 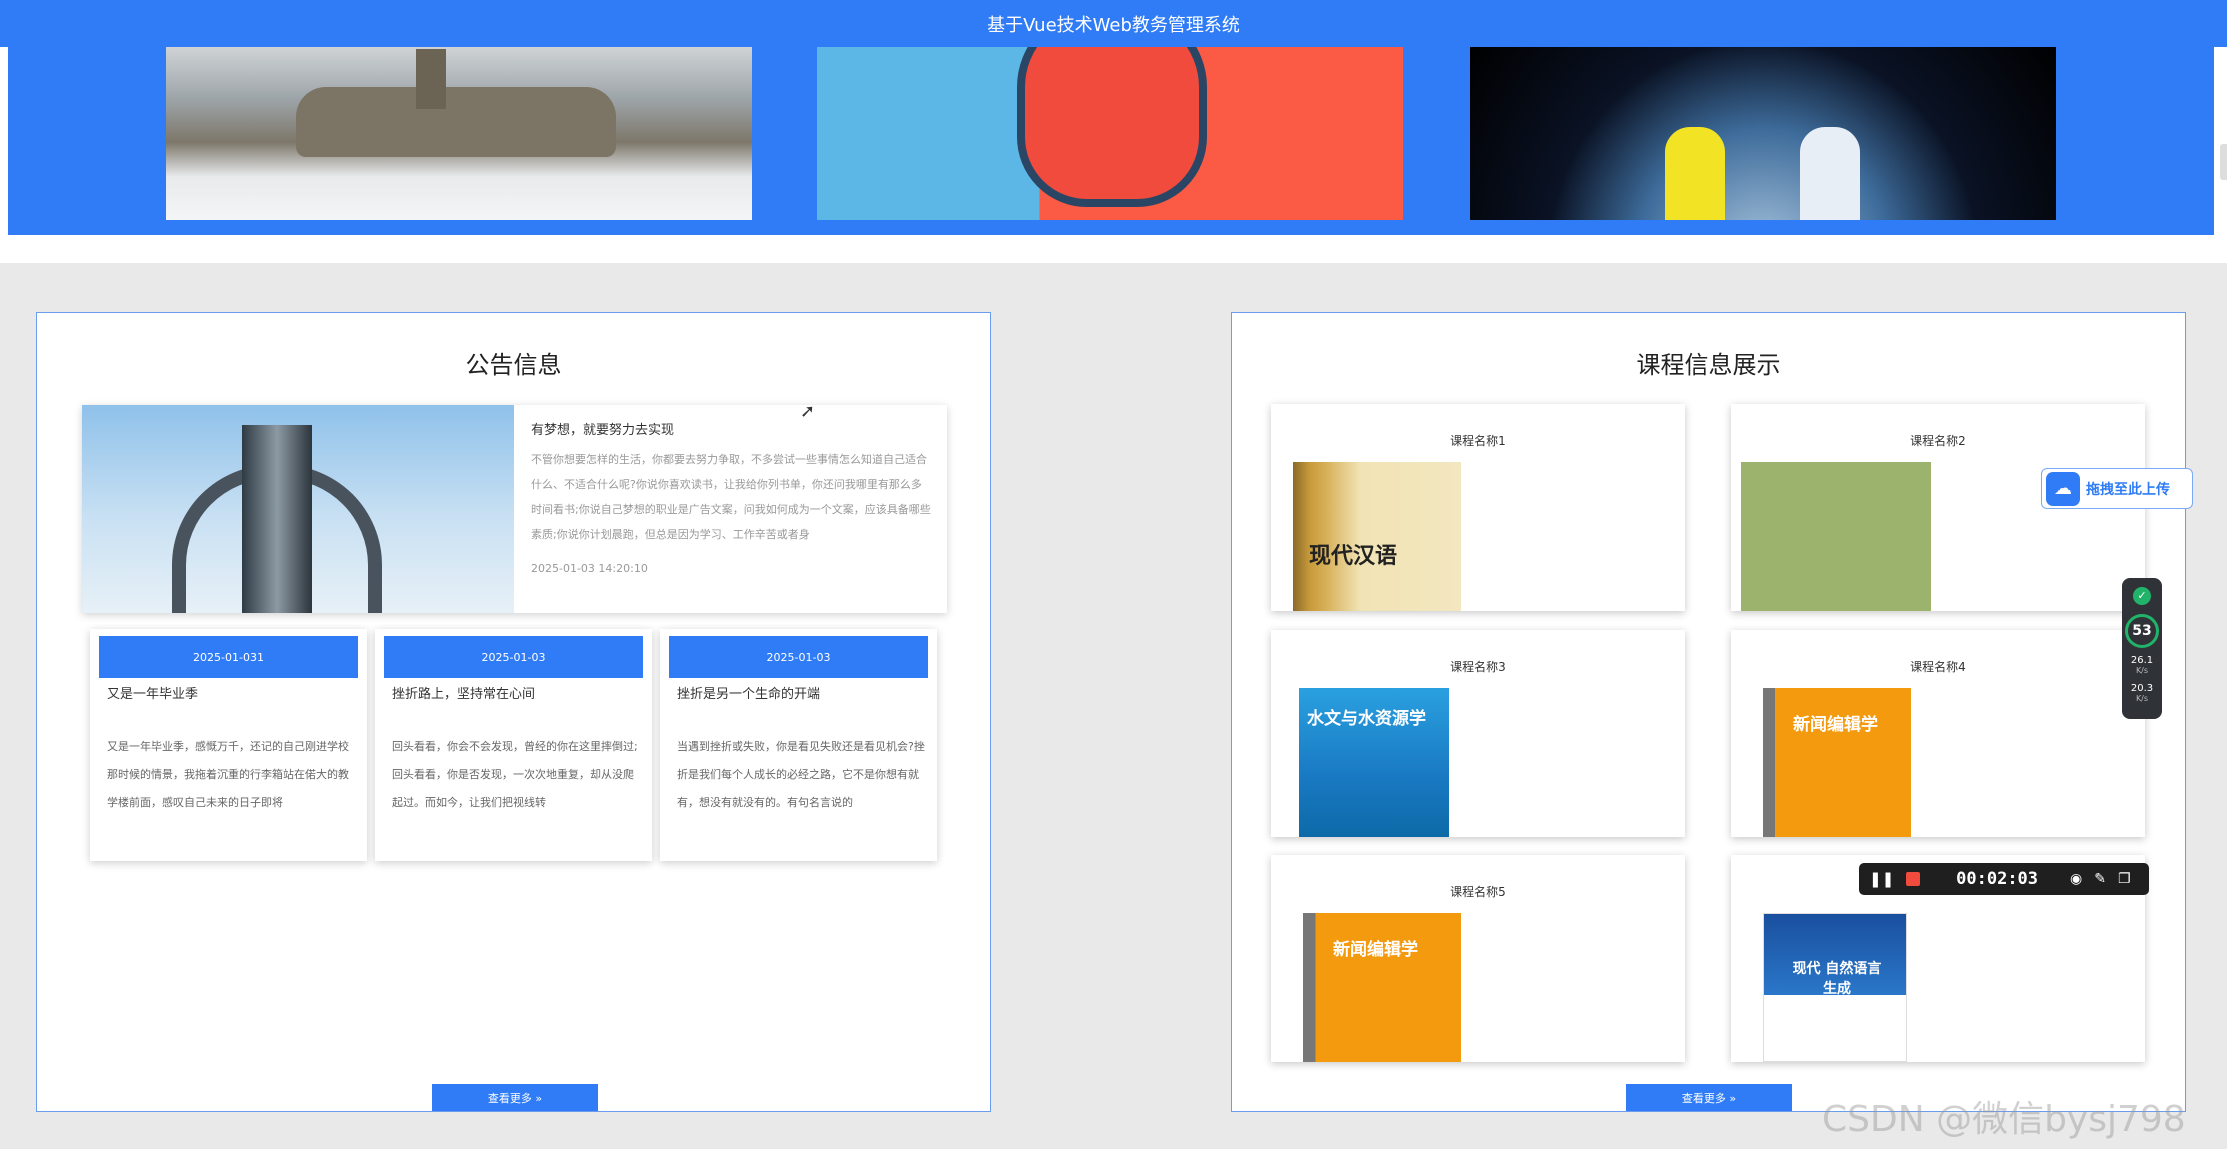 I want to click on cover-title: 现代 自然语言生成, so click(x=1837, y=979).